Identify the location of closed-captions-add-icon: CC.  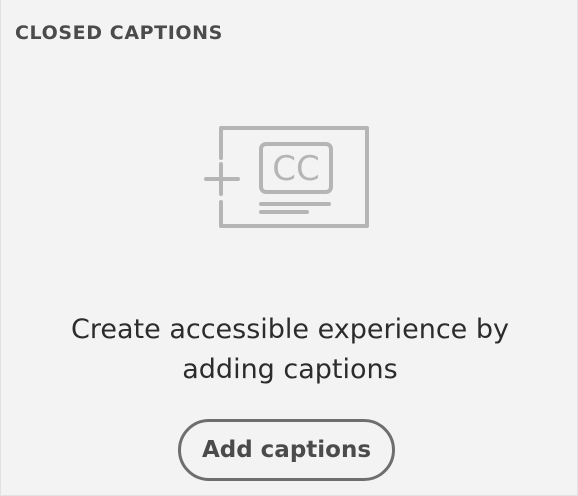
(287, 178).